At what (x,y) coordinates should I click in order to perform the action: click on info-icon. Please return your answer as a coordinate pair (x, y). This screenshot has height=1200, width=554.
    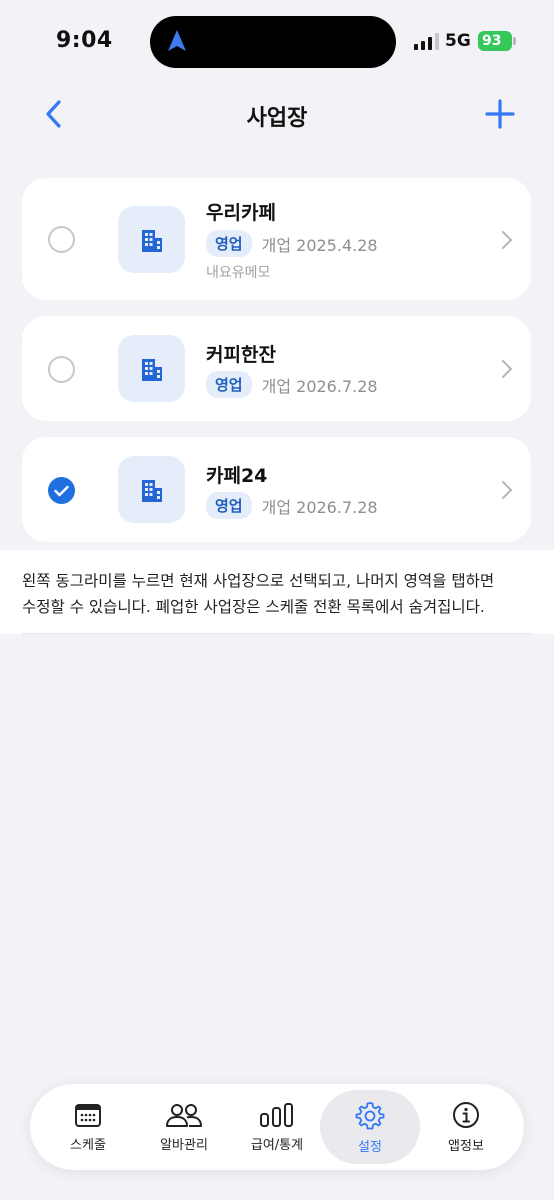
    Looking at the image, I should click on (466, 1114).